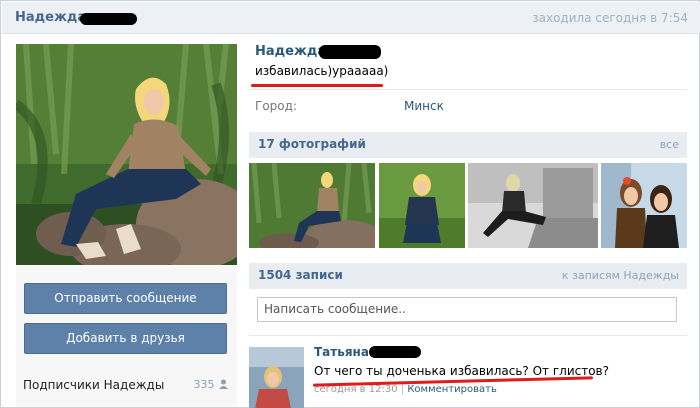  Describe the element at coordinates (468, 89) in the screenshot. I see `info-divider` at that location.